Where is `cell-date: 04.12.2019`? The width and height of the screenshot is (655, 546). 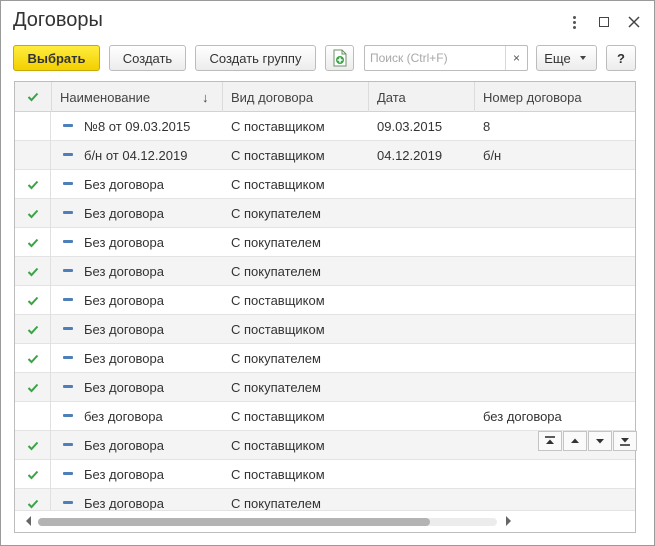
cell-date: 04.12.2019 is located at coordinates (410, 155).